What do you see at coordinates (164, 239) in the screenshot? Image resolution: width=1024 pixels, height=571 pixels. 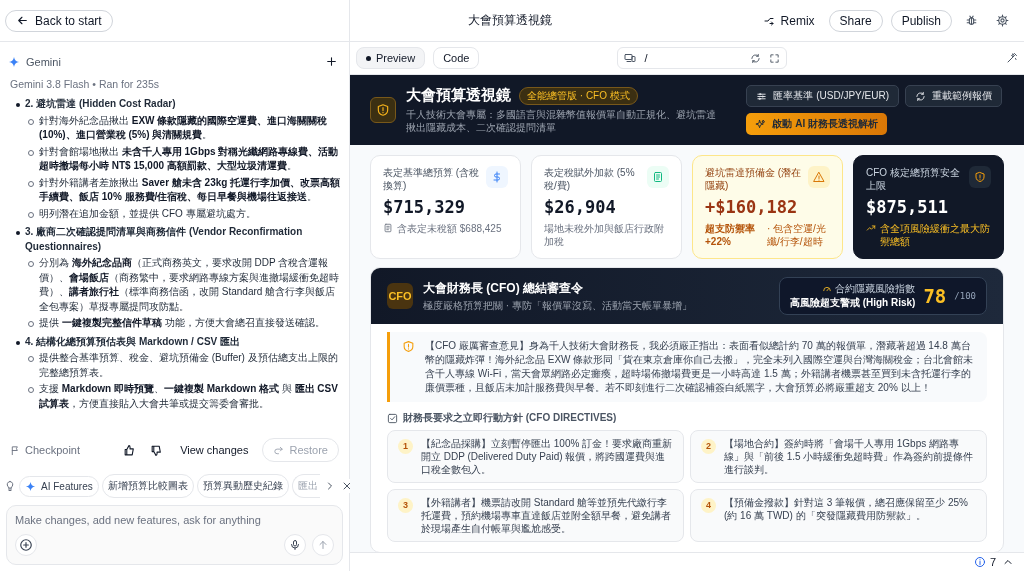 I see `list-heading: 3. 廠商二次確認提問清單與商務信件 (Vendor Reconfirmation Questionnaires)` at bounding box center [164, 239].